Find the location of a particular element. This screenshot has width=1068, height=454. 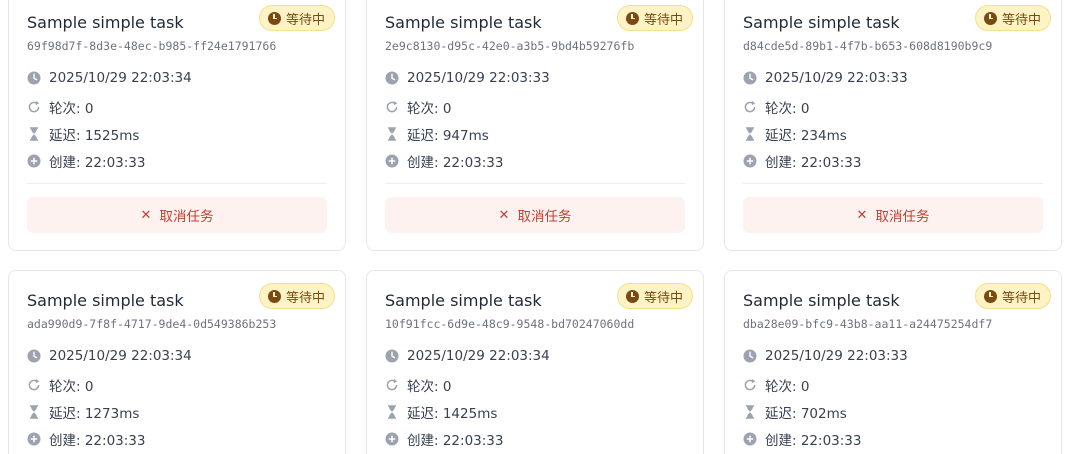

meta-delay: 延迟: 1273ms is located at coordinates (83, 412).